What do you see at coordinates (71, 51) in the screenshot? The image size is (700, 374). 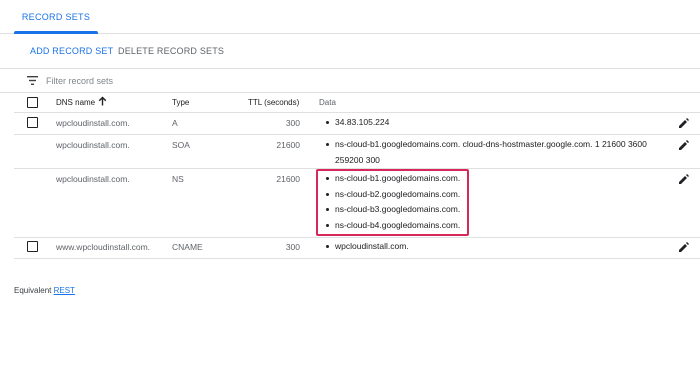 I see `add-record-set-button: ADD RECORD SET` at bounding box center [71, 51].